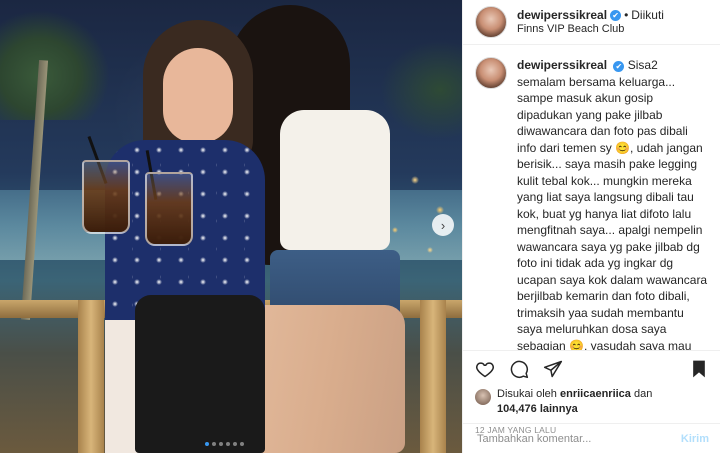 The height and width of the screenshot is (453, 720). I want to click on carousel-next-button: ›, so click(443, 225).